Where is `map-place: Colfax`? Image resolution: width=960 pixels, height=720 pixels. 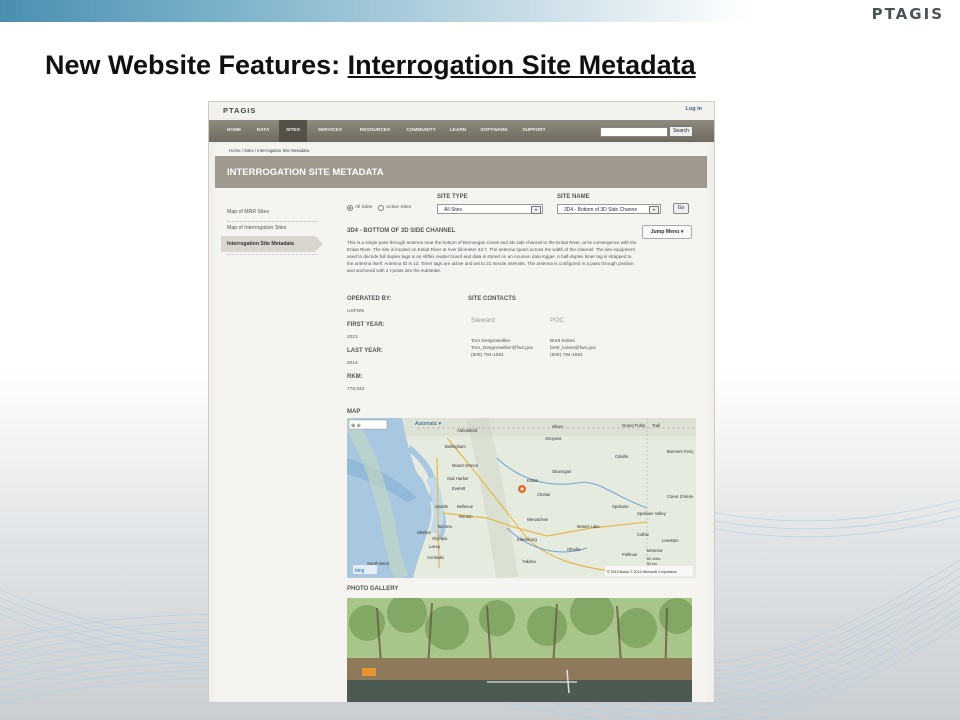
map-place: Colfax is located at coordinates (643, 534).